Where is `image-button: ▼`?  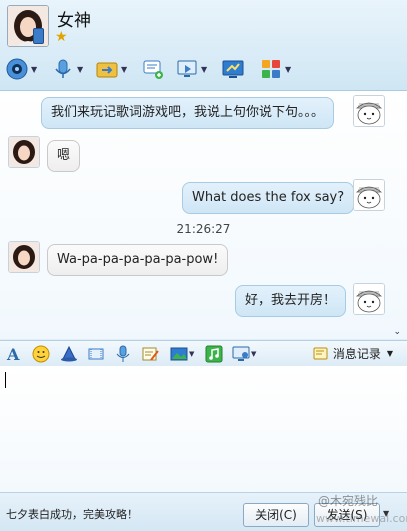
image-button: ▼ is located at coordinates (182, 353).